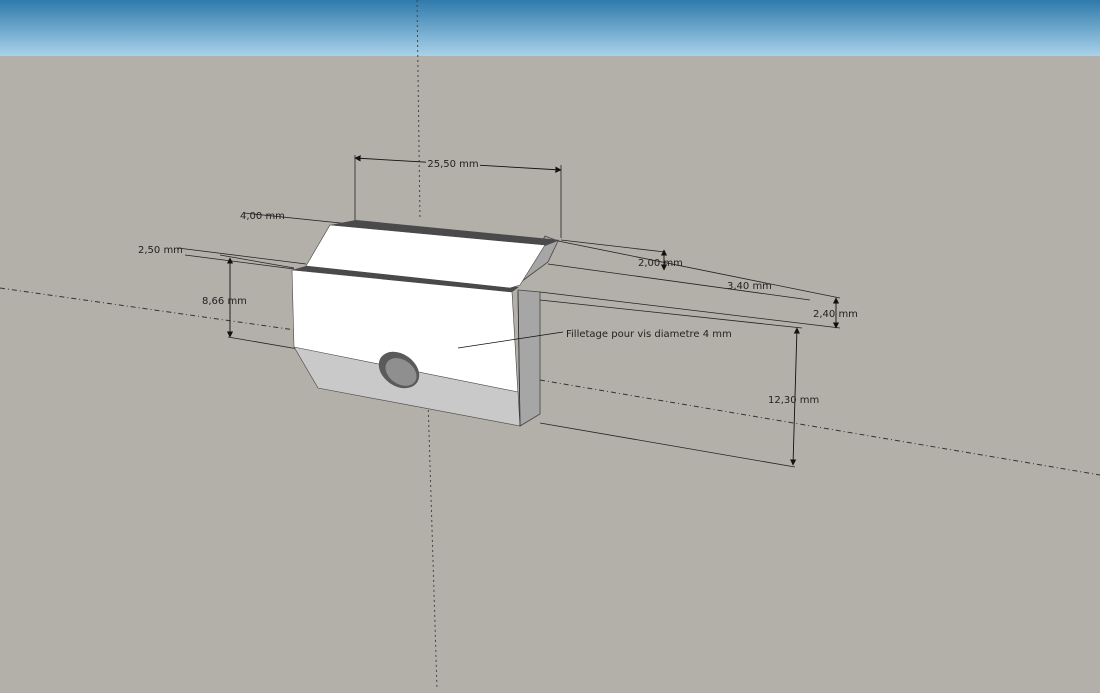 The image size is (1100, 693). Describe the element at coordinates (649, 334) in the screenshot. I see `annotation-text: Filletage pour vis diametre 4 mm` at that location.